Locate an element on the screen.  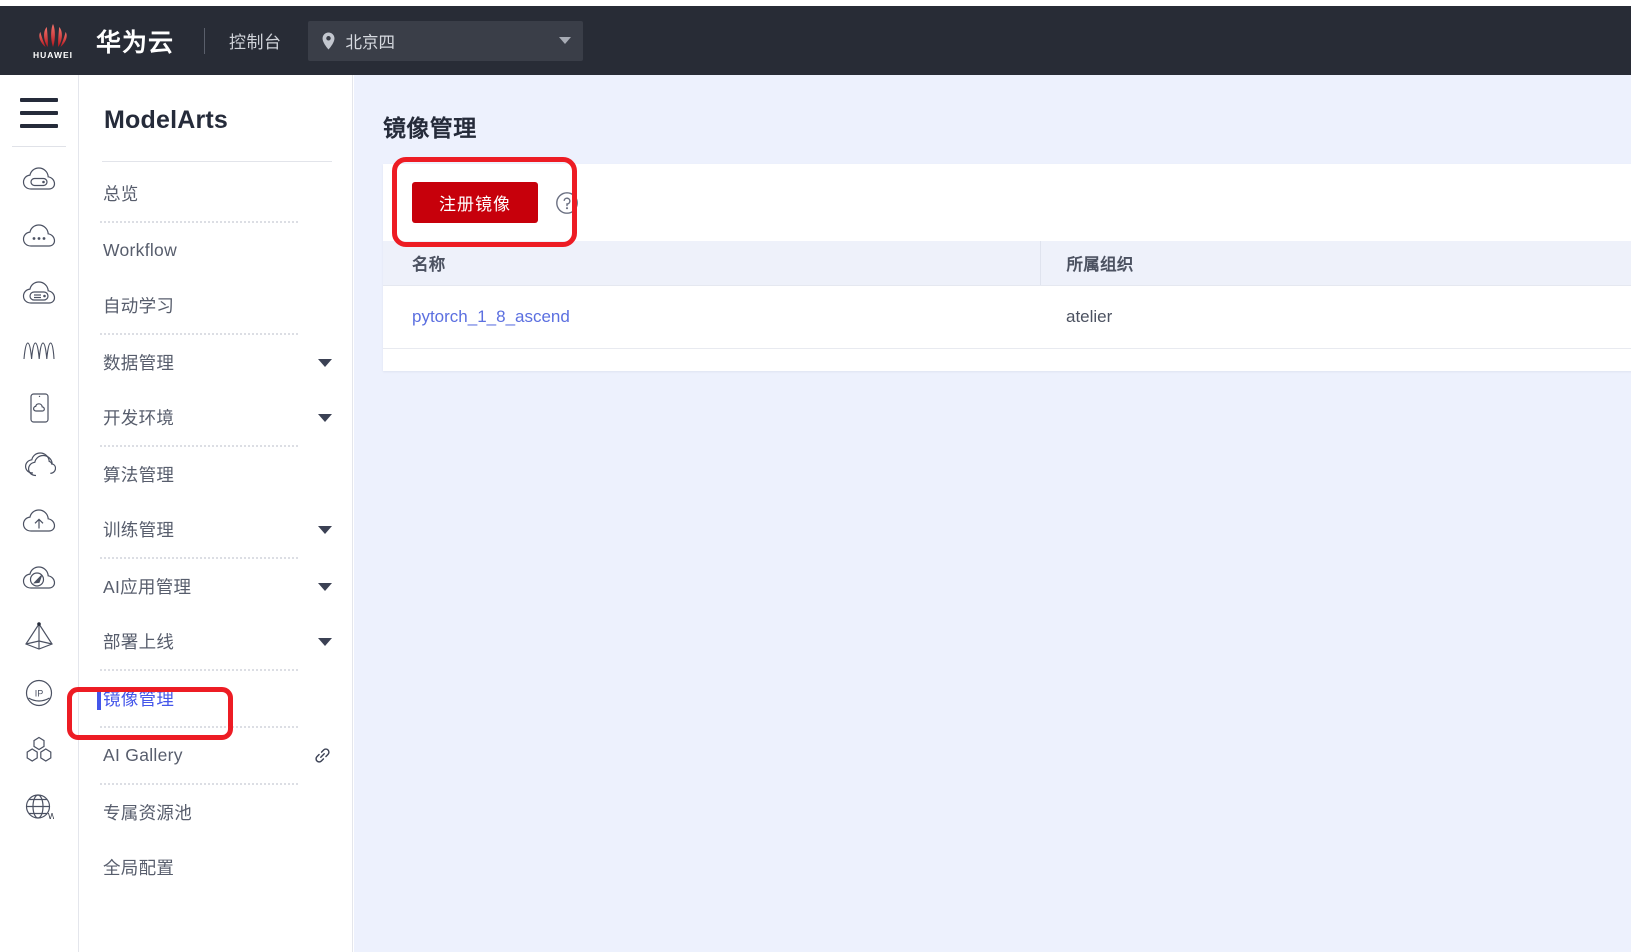
card-toolbar: 注册镜像 is located at coordinates (1007, 202).